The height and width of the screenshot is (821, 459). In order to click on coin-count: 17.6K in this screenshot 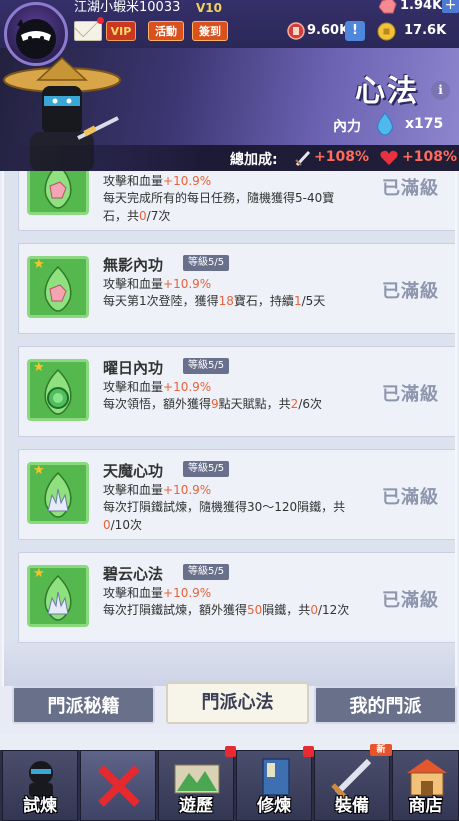, I will do `click(425, 30)`.